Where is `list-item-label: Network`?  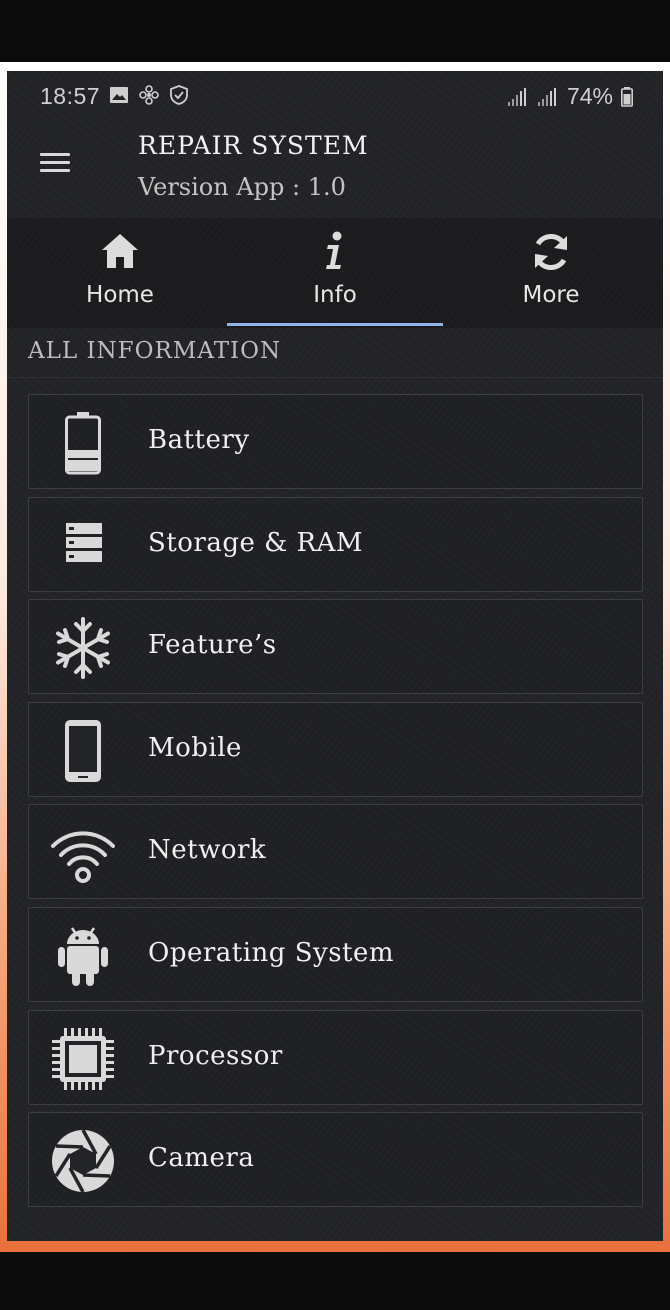
list-item-label: Network is located at coordinates (207, 850).